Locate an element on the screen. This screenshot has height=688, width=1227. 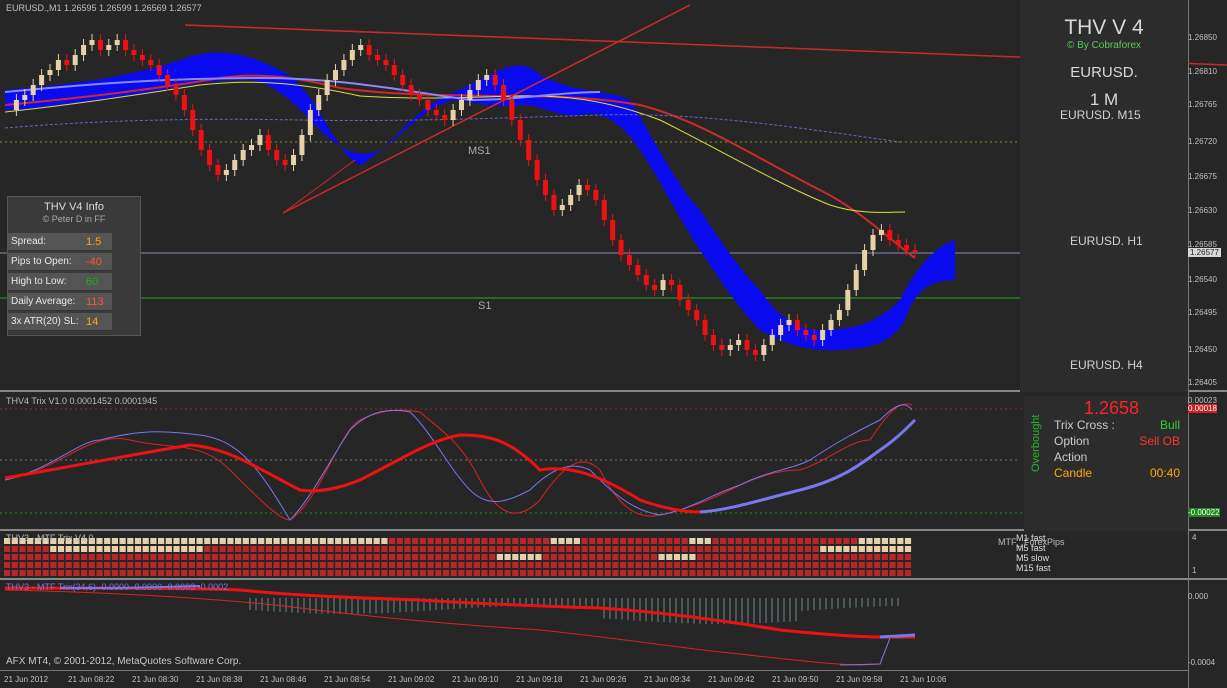
trix-axis-label: 0.00018 is located at coordinates (1202, 408).